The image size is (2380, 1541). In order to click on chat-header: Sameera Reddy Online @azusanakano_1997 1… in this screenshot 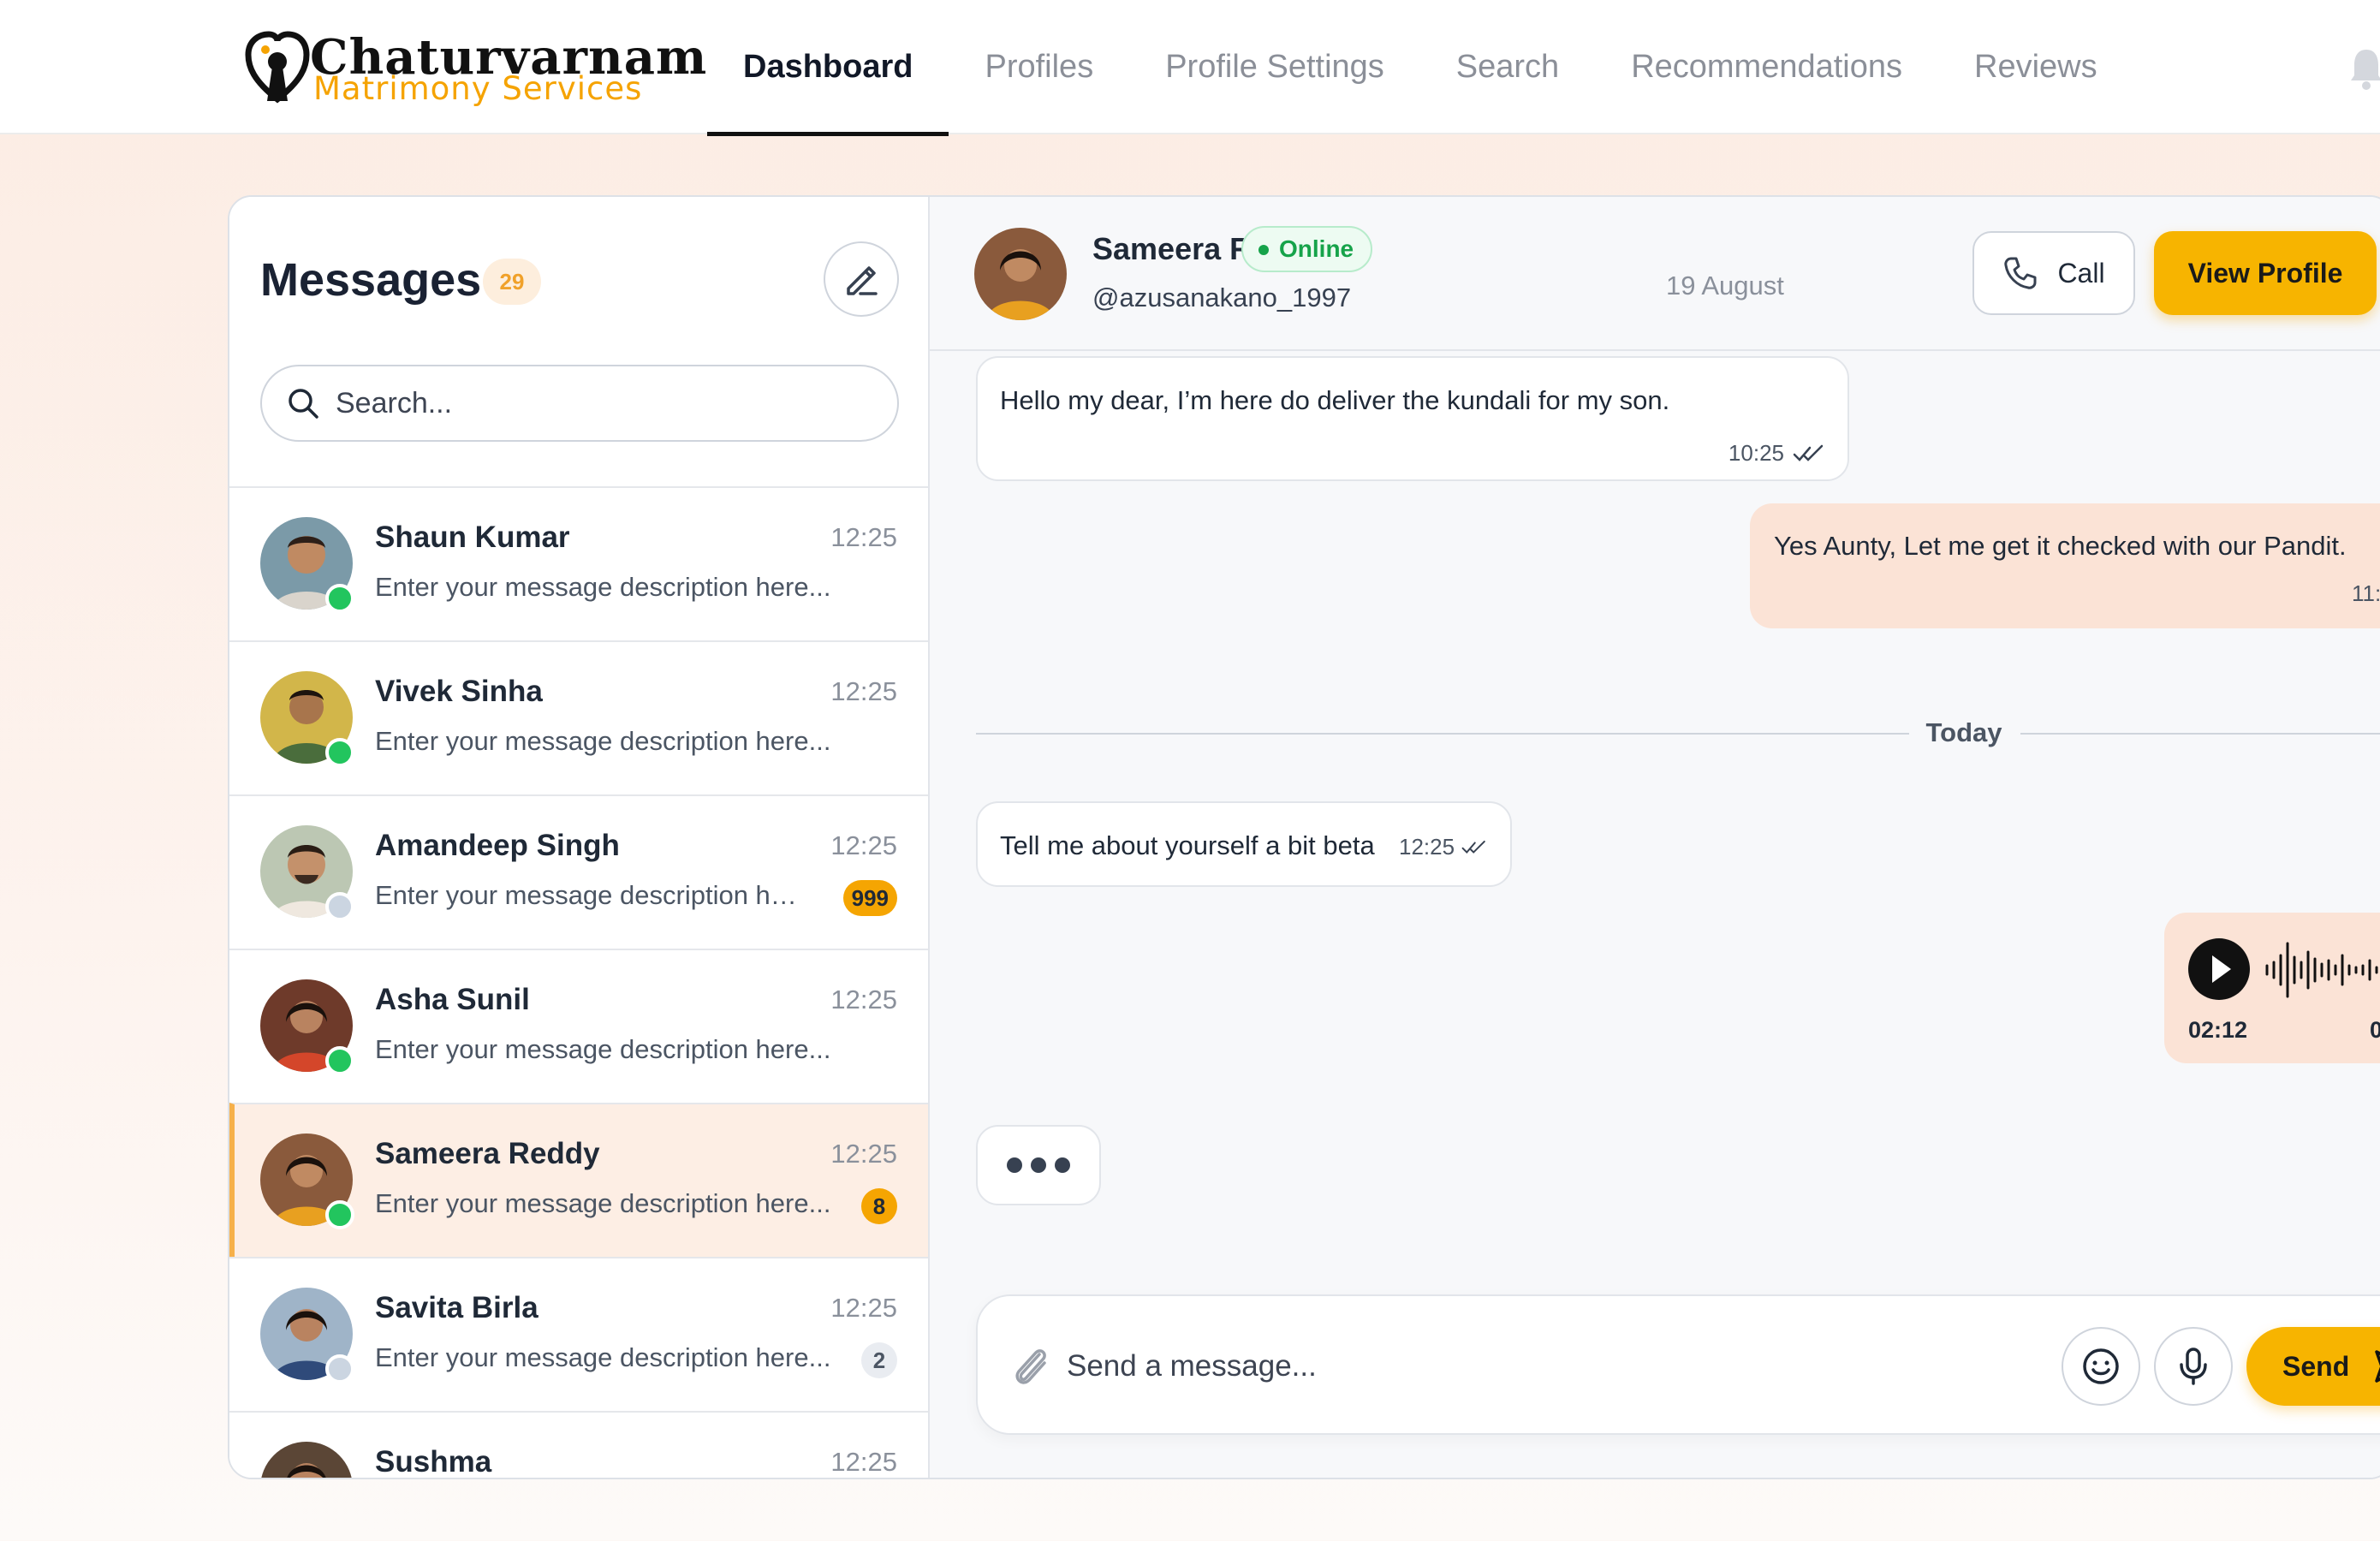, I will do `click(1655, 274)`.